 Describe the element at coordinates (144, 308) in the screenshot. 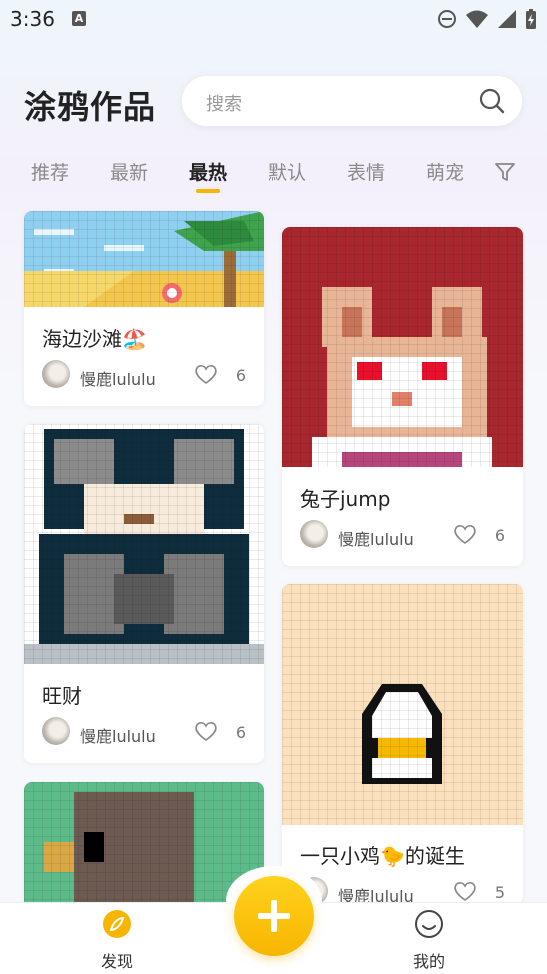

I see `artwork-card: 海边沙滩🏖️ 慢鹿lululu 6` at that location.